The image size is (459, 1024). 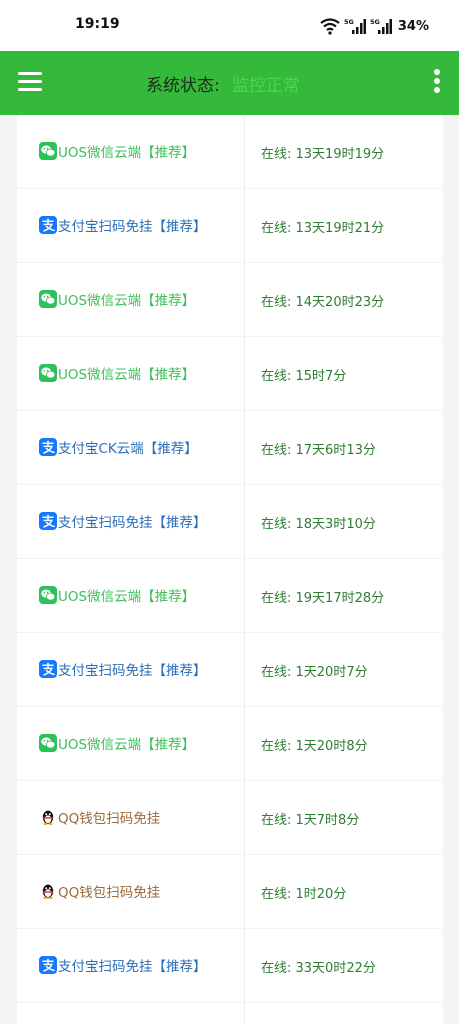 I want to click on list-item: 支付宝扫码免挂【推荐】 在线: 1天20时7分, so click(x=230, y=670).